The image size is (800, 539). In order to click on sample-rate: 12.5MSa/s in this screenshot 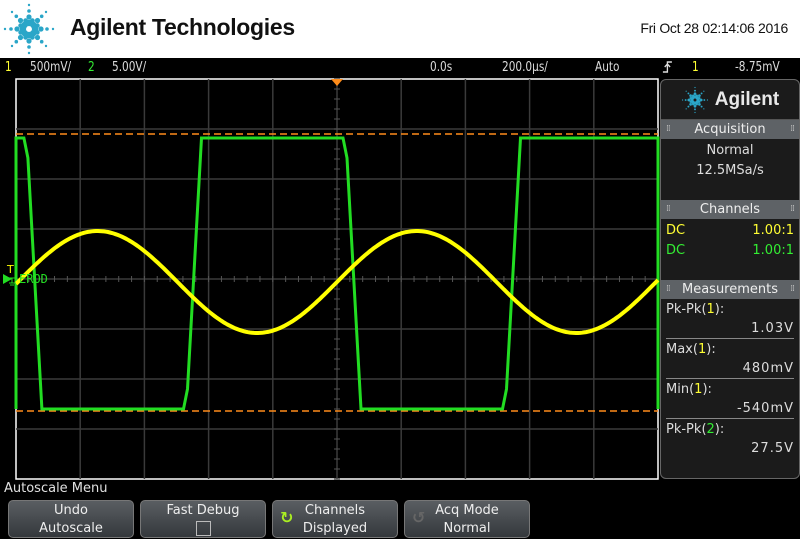, I will do `click(730, 170)`.